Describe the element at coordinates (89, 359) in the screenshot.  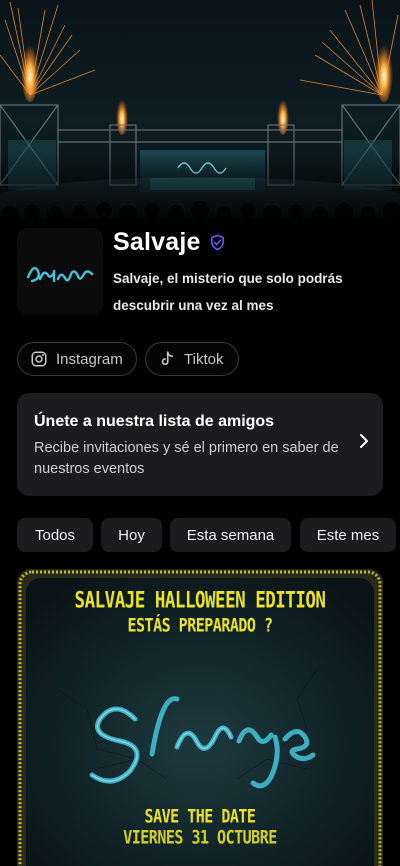
I see `instagram-label: Instagram` at that location.